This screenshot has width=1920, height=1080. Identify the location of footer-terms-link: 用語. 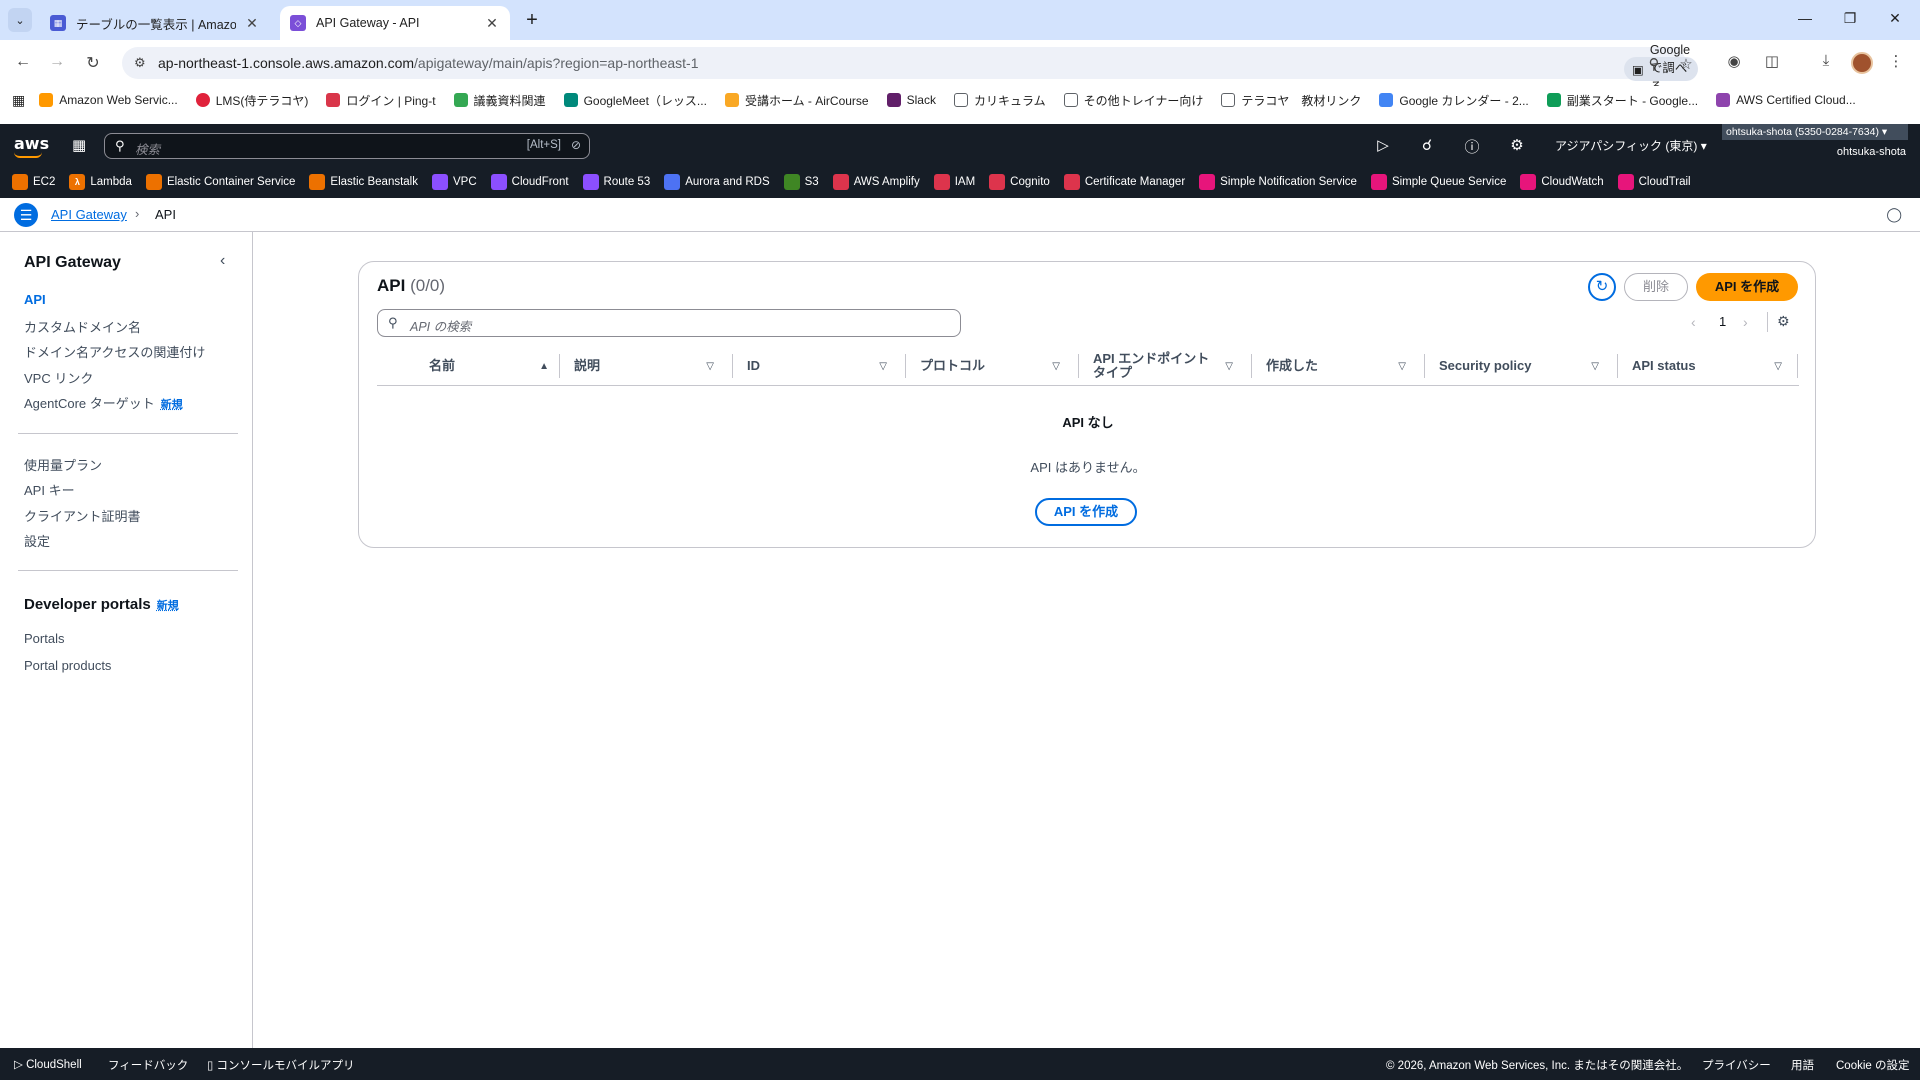
(1802, 1065).